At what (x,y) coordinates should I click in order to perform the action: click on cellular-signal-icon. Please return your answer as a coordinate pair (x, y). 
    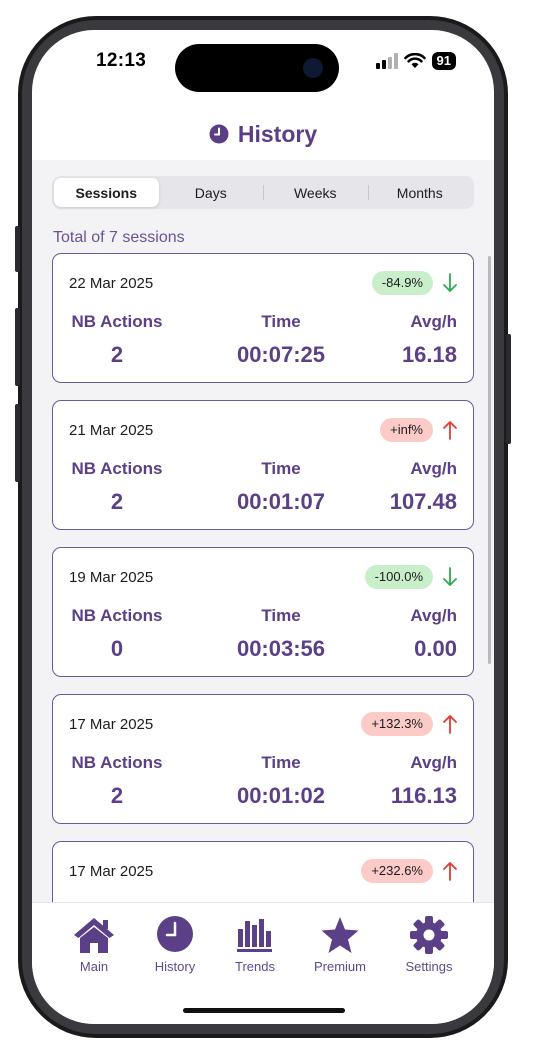
    Looking at the image, I should click on (386, 61).